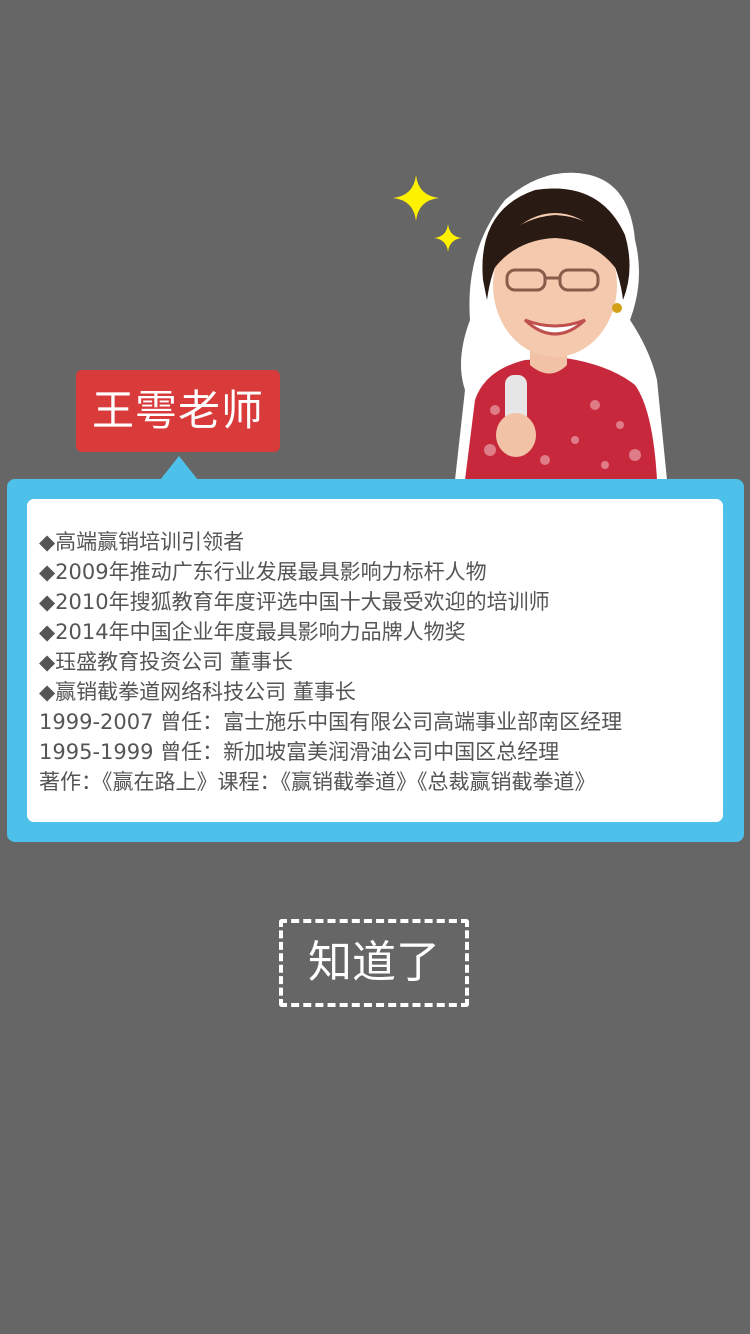  I want to click on info-line: 1995-1999 曾任：新加坡富美润滑油公司中国区总经理, so click(299, 752).